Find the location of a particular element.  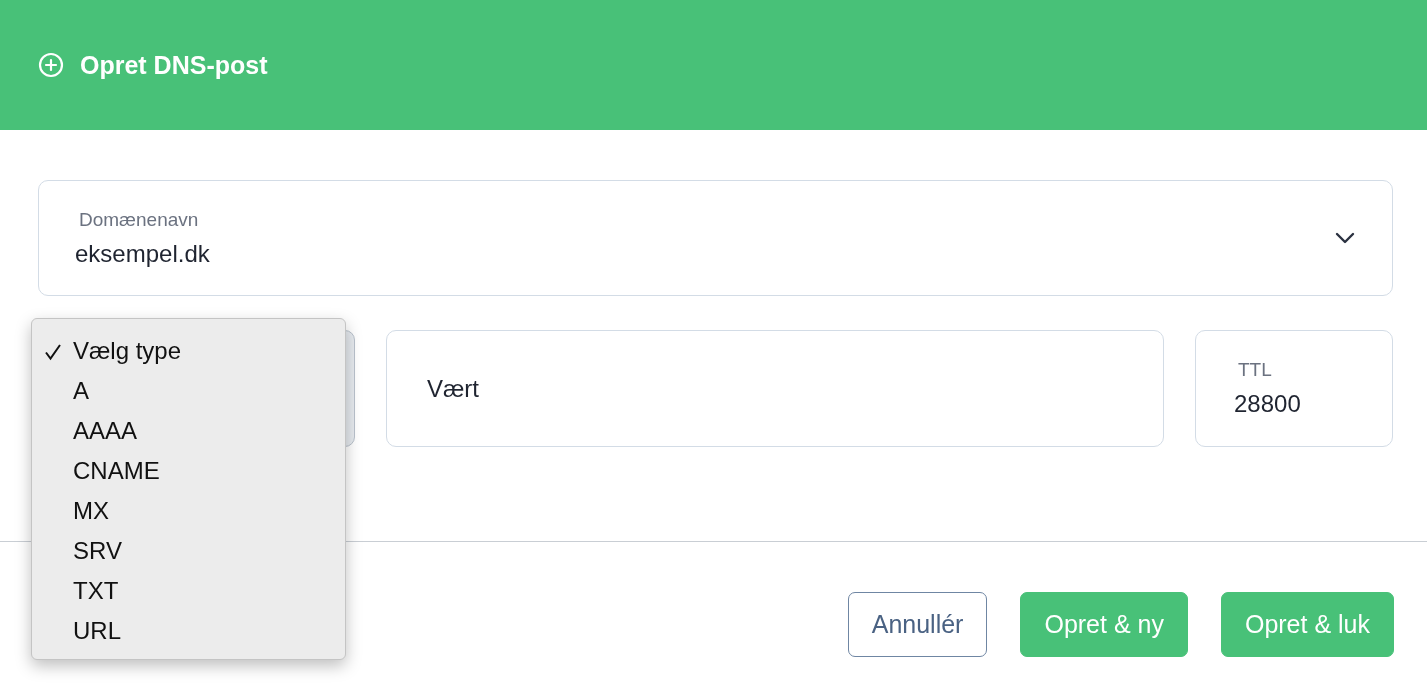

field-value: eksempel.dk is located at coordinates (142, 253).